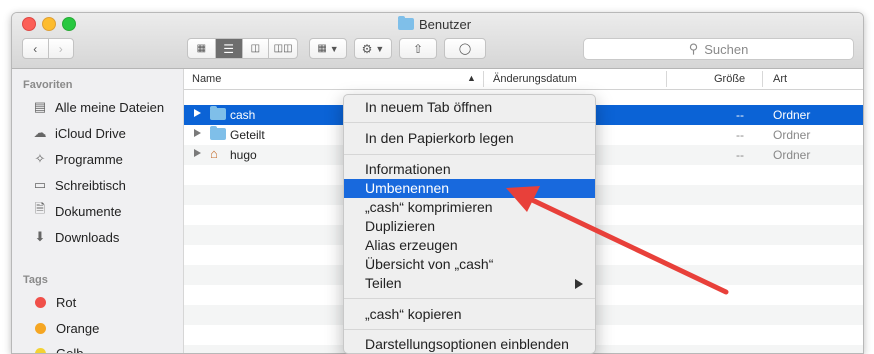 This screenshot has height=354, width=874. Describe the element at coordinates (77, 328) in the screenshot. I see `sidebar-item-label: Orange` at that location.